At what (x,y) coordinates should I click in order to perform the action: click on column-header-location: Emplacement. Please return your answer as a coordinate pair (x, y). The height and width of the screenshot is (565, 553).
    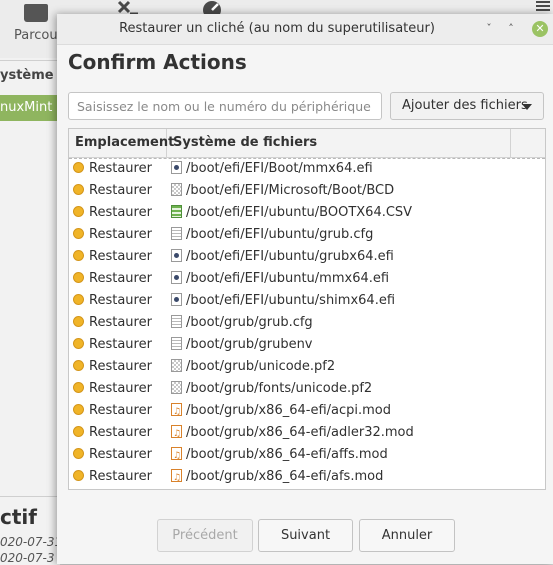
    Looking at the image, I should click on (121, 143).